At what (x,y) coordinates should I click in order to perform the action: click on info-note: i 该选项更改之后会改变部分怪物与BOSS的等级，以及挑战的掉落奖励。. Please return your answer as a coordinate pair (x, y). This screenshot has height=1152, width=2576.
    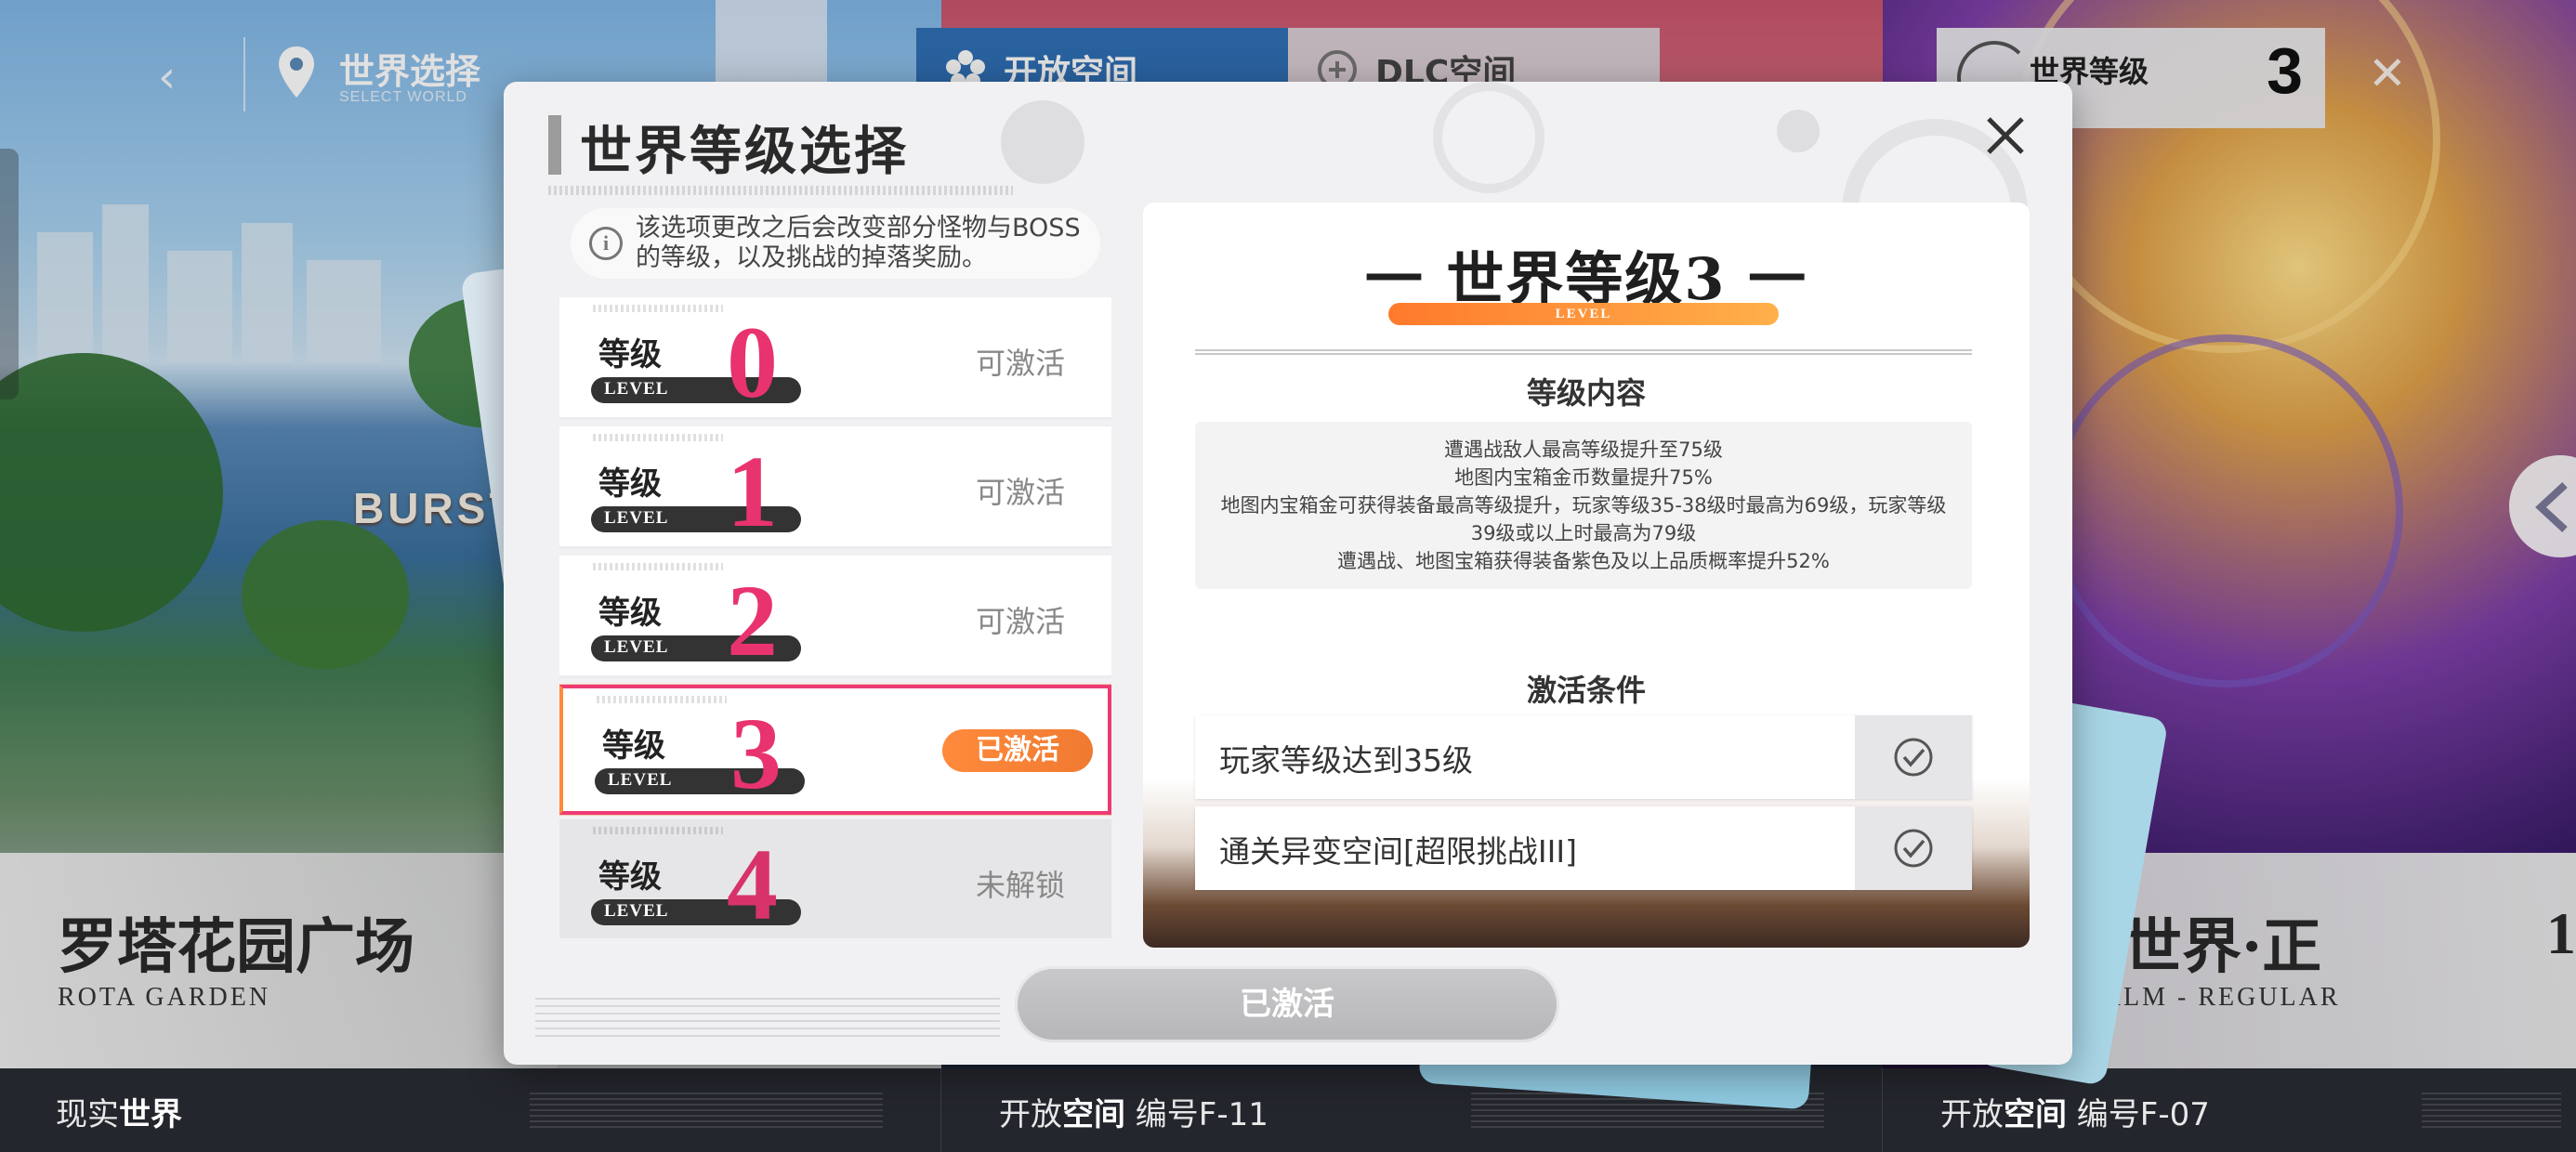
    Looking at the image, I should click on (835, 244).